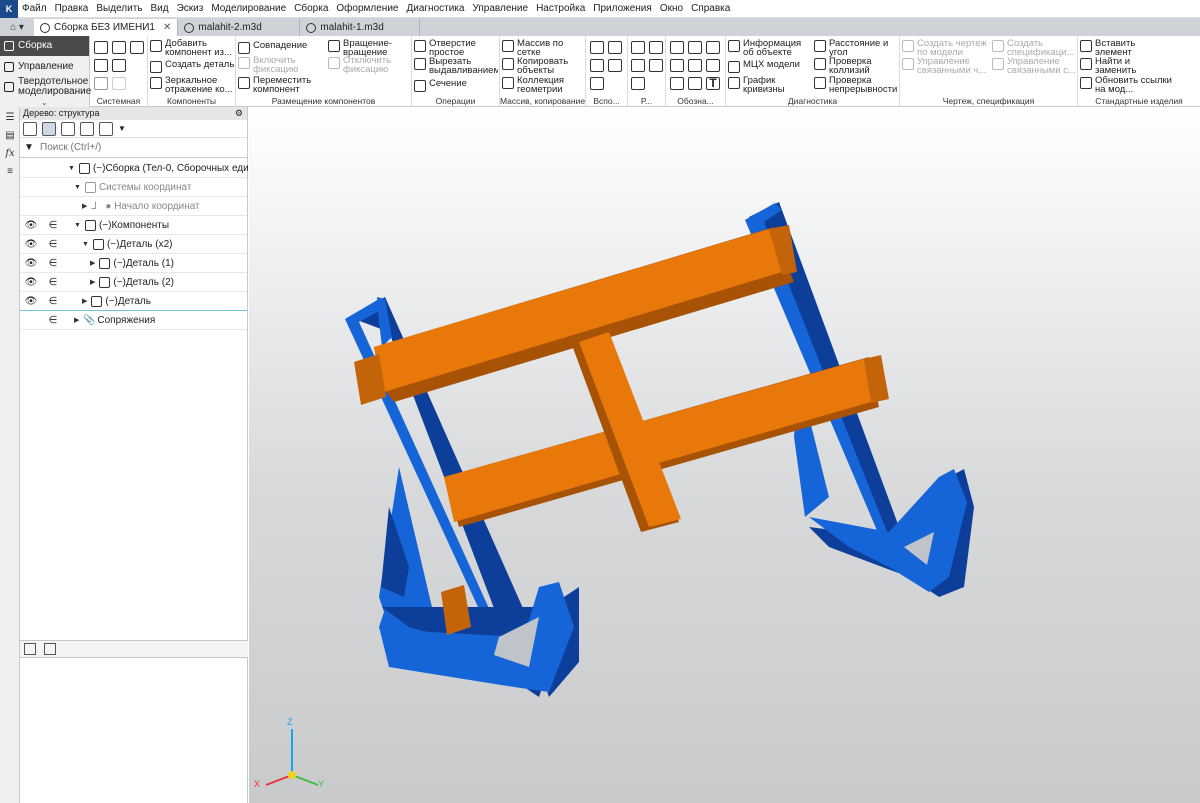  Describe the element at coordinates (677, 83) in the screenshot. I see `position-icon` at that location.